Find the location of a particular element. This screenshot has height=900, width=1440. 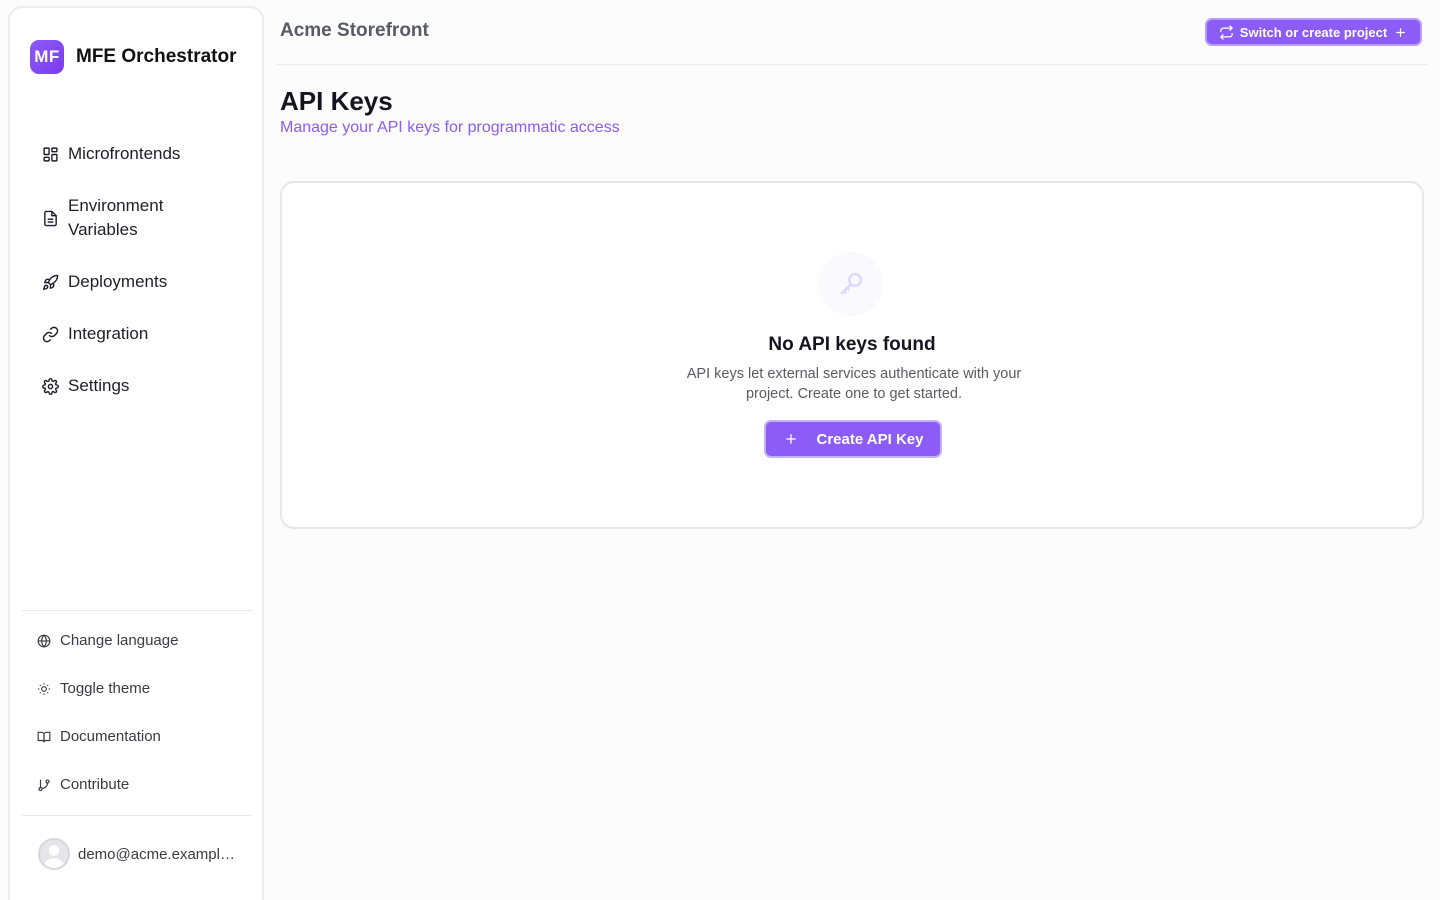

sidebar-item-microfrontends: Microfrontends is located at coordinates (145, 154).